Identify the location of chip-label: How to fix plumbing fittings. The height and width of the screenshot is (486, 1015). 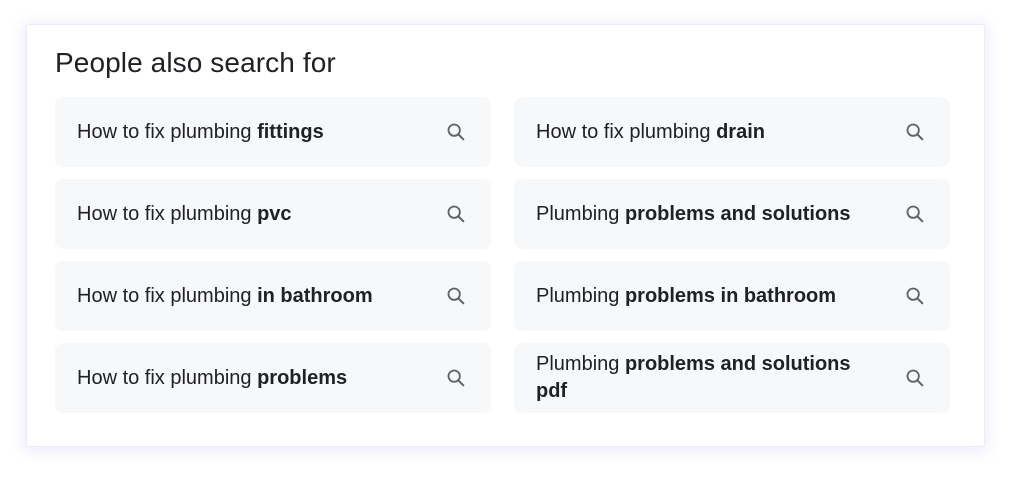
(261, 132).